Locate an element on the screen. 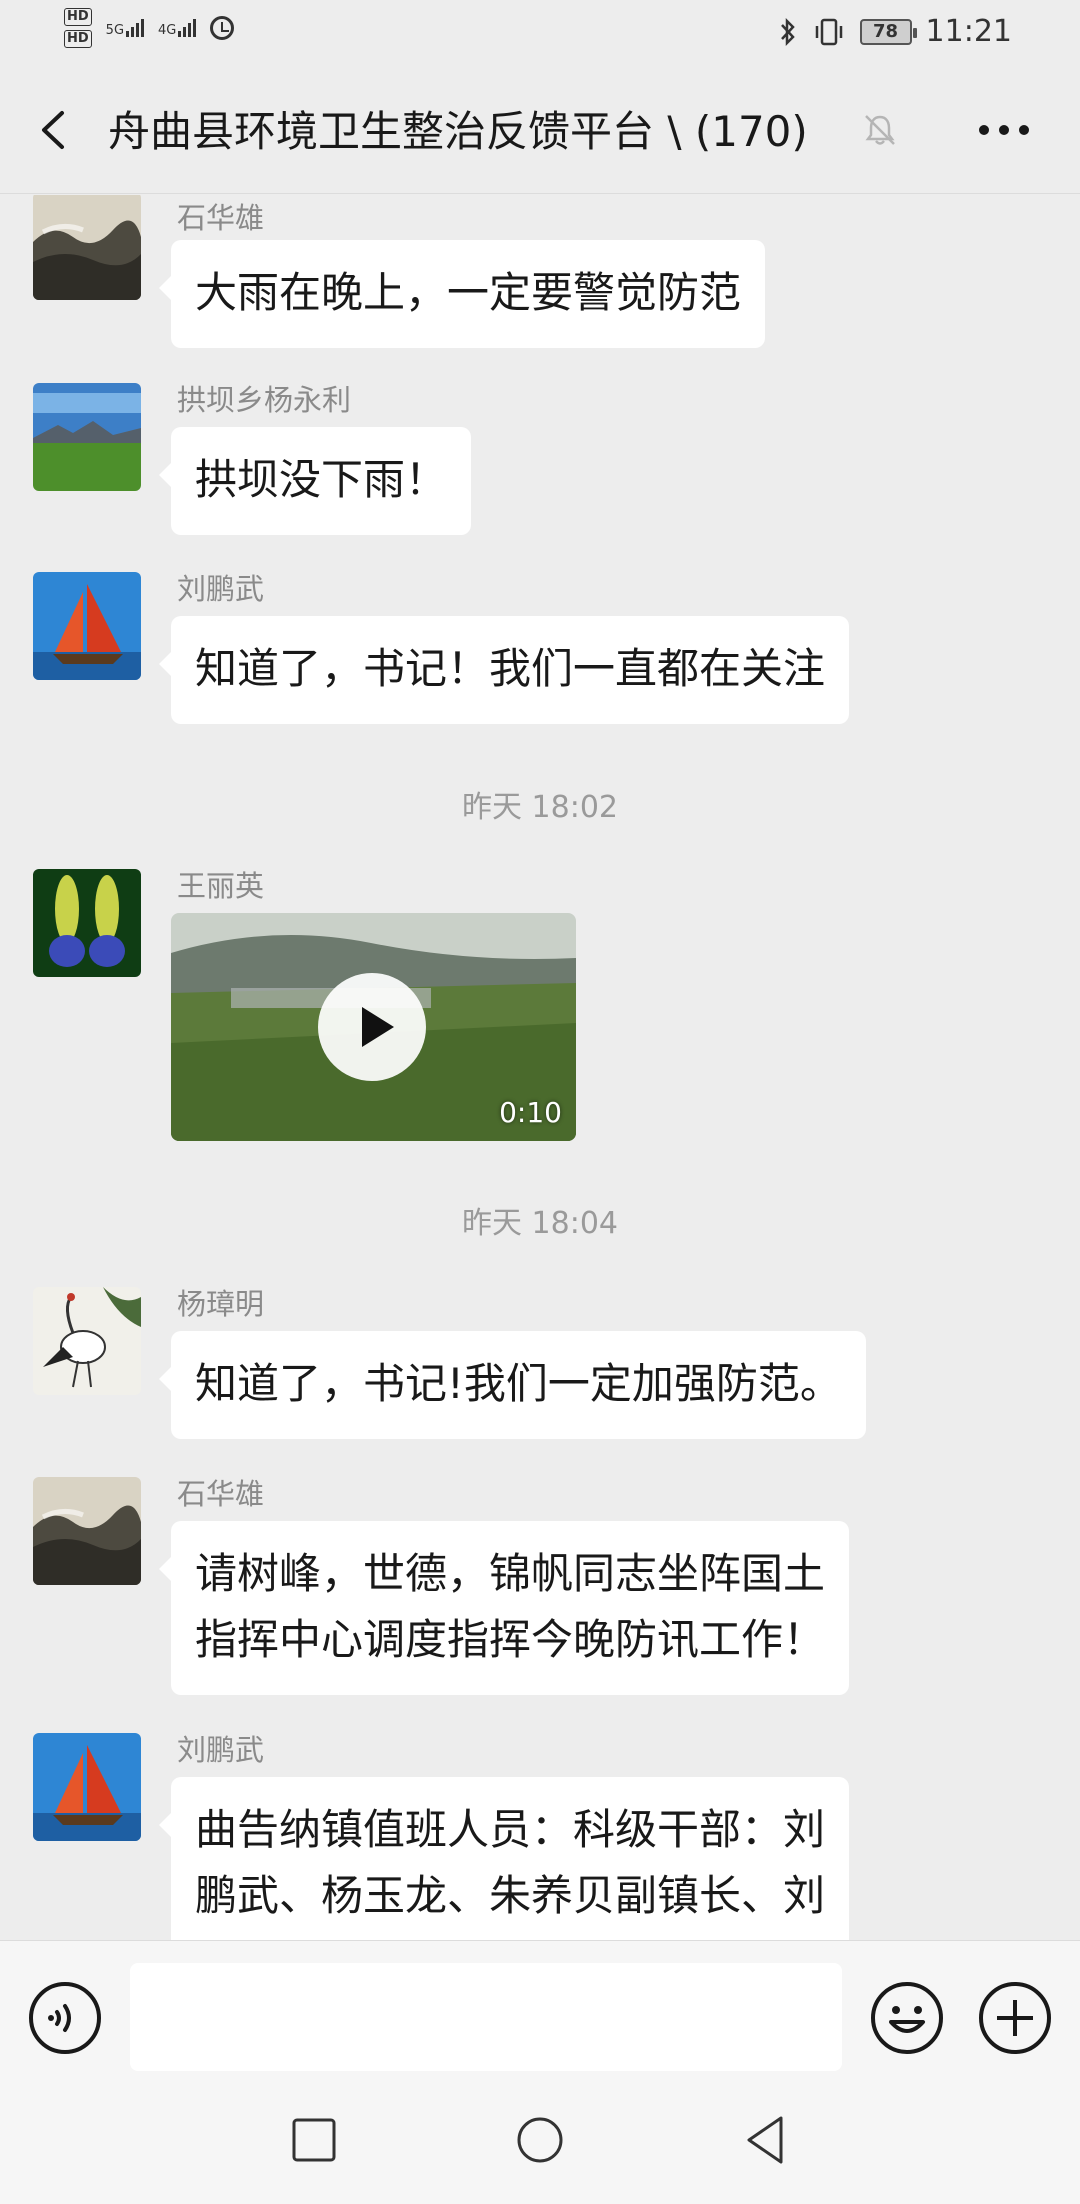 This screenshot has height=2204, width=1080. signal-4g: 4G is located at coordinates (177, 28).